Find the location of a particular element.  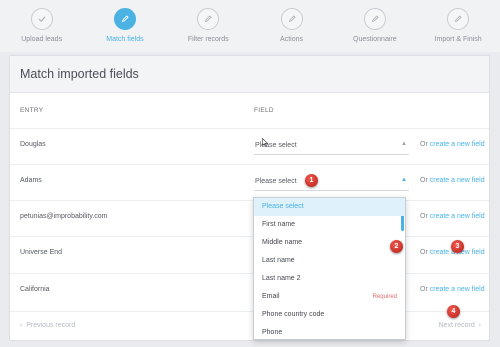

annotation-badge-1: 1 is located at coordinates (311, 180).